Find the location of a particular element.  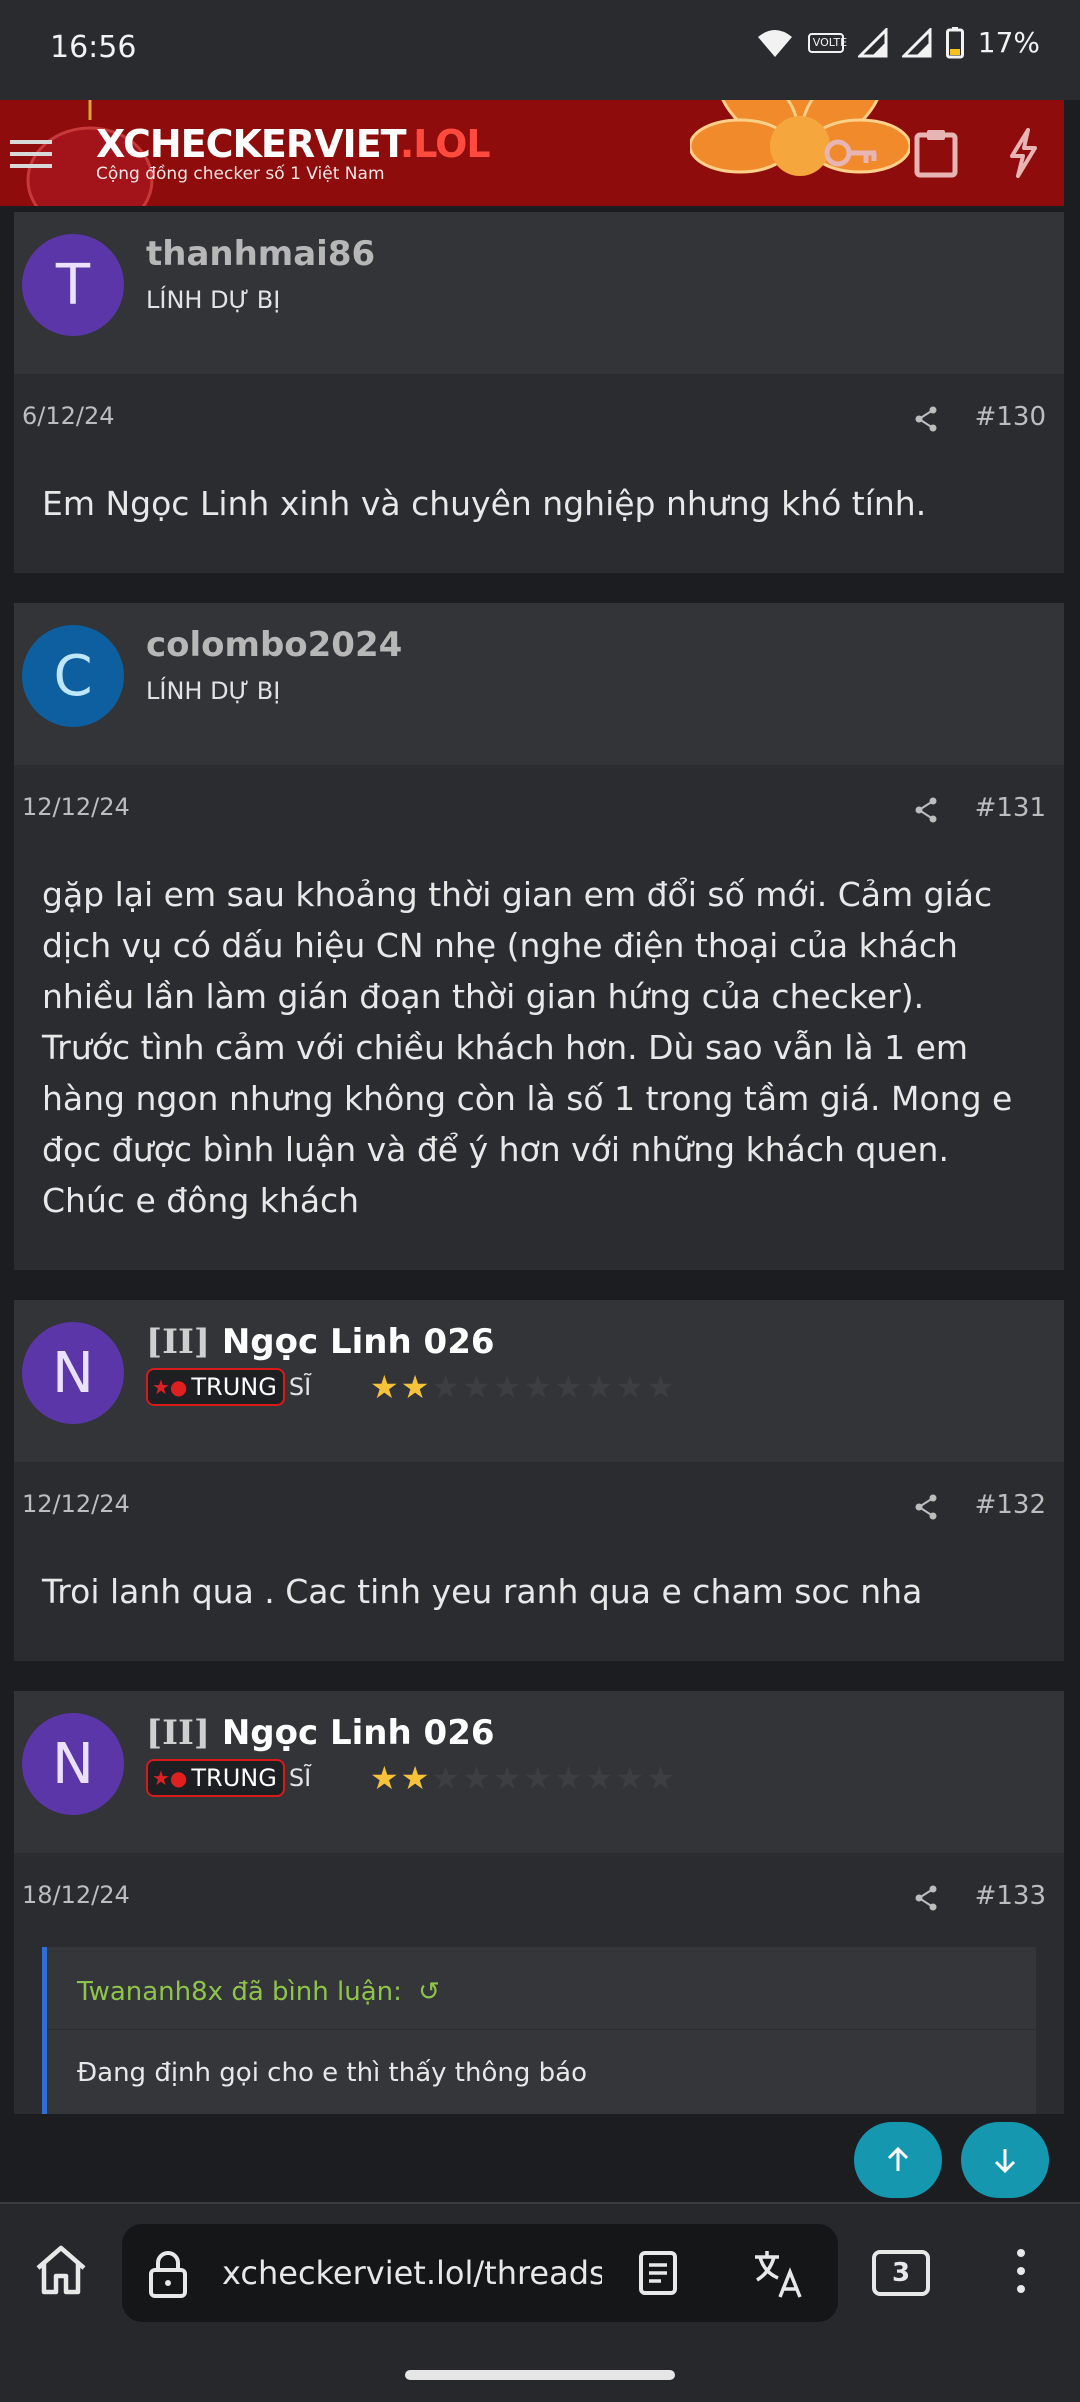

volte-icon: VOLTE is located at coordinates (827, 42).